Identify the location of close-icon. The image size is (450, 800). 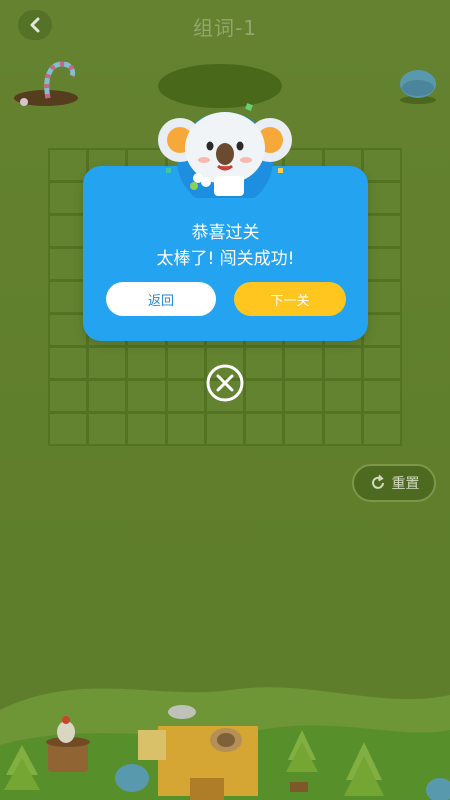
(225, 383).